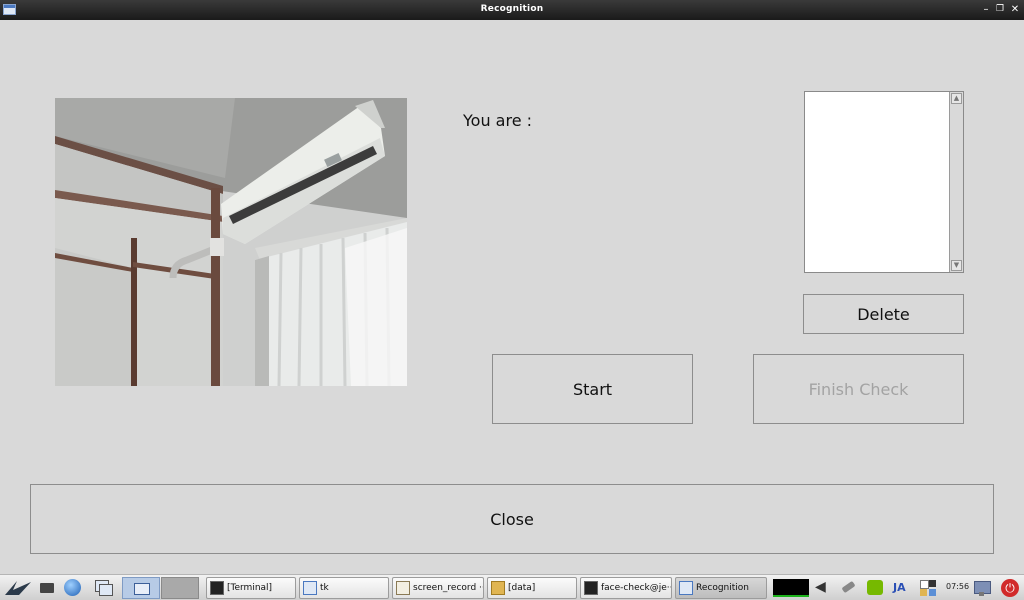 The height and width of the screenshot is (600, 1024). I want to click on keyboard-layout-icon, so click(929, 587).